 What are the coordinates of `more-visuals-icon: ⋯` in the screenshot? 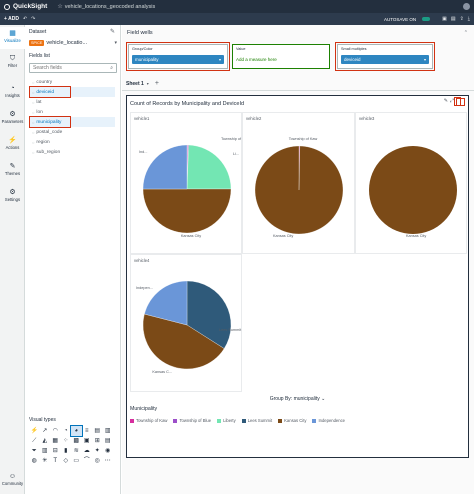 It's located at (108, 461).